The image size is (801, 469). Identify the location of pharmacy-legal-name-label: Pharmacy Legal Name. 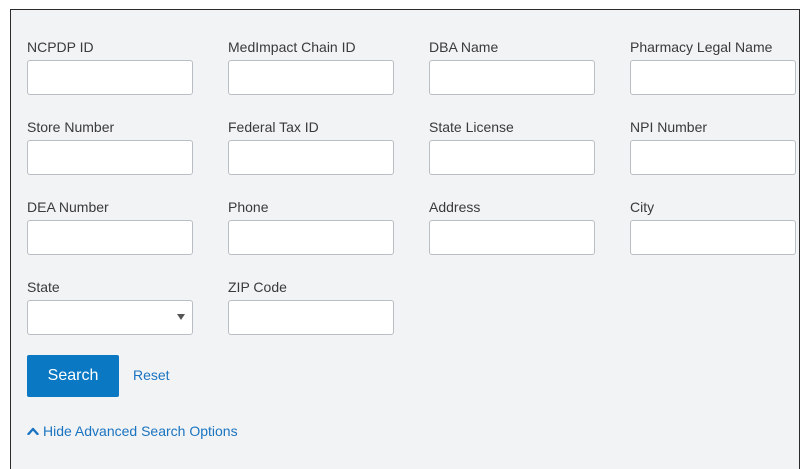
(701, 47).